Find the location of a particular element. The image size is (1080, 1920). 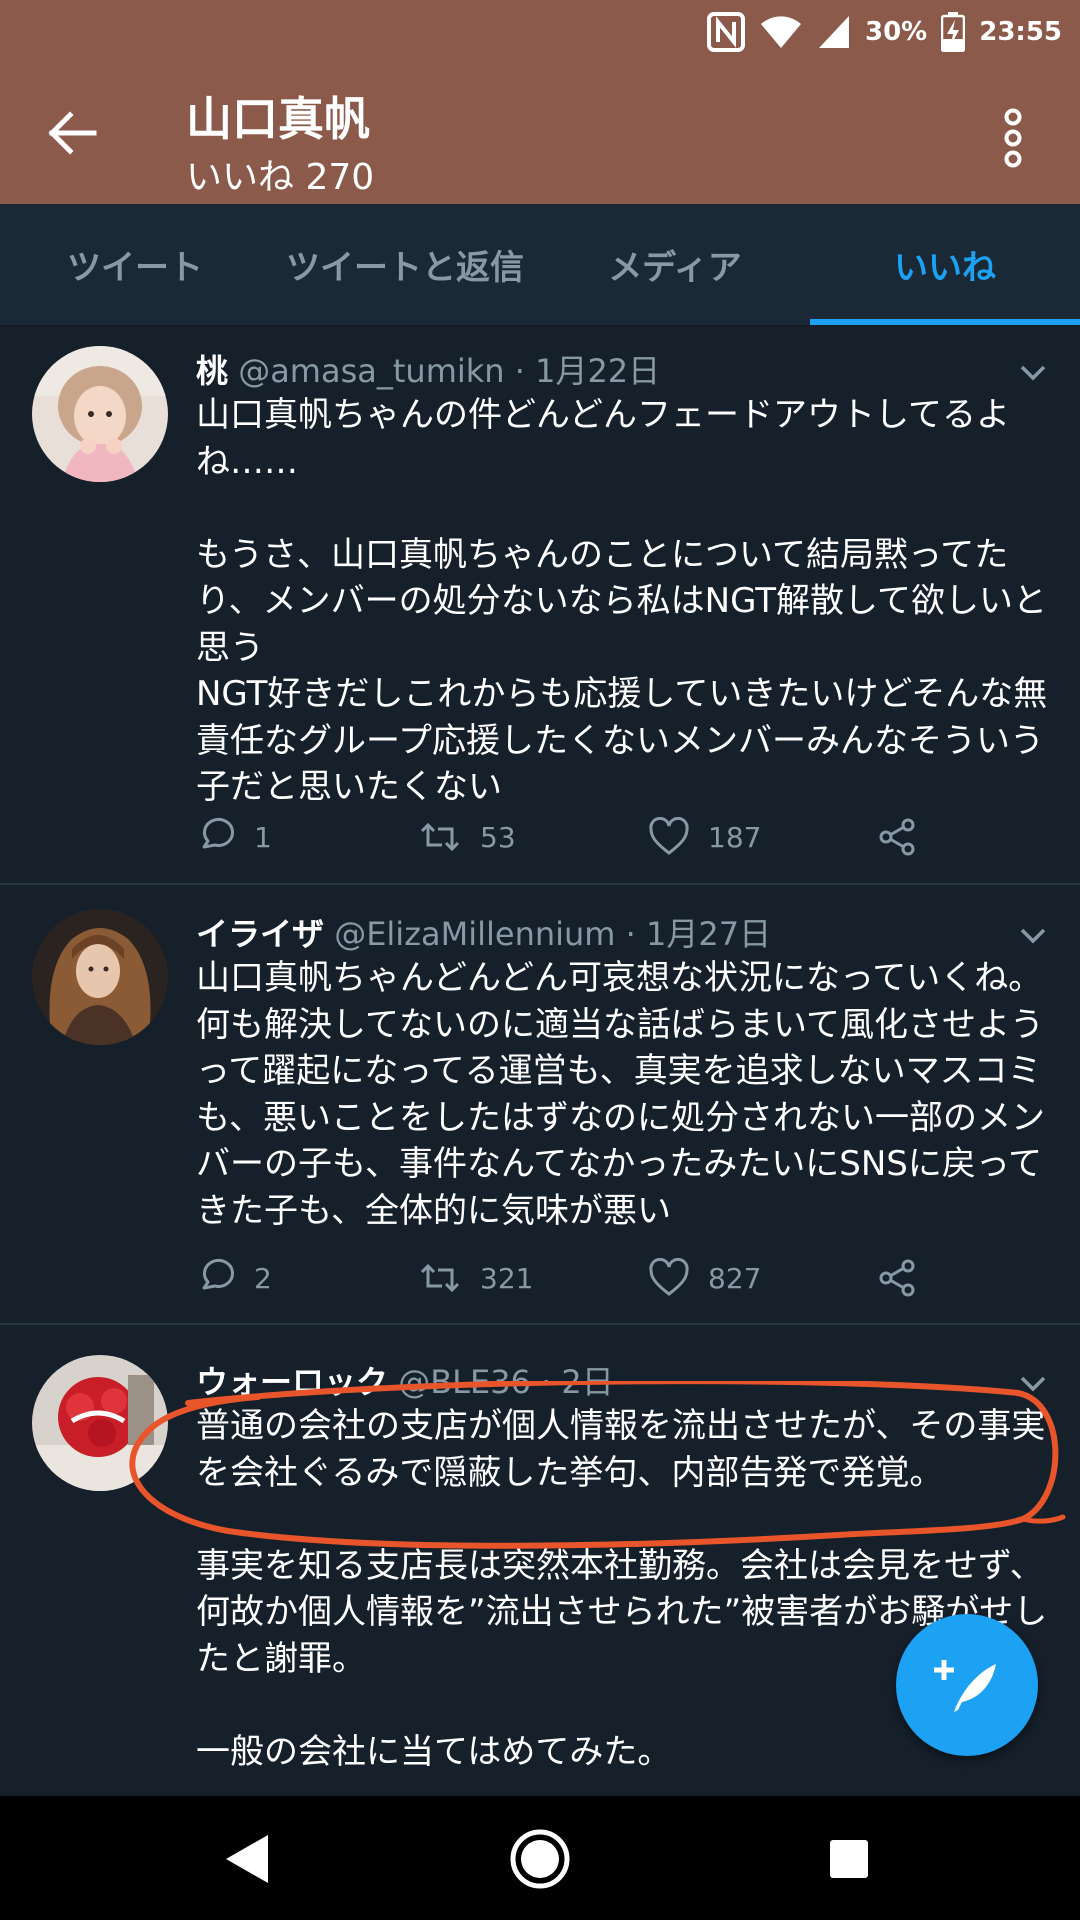

status-icons: 30% 23:55 is located at coordinates (884, 32).